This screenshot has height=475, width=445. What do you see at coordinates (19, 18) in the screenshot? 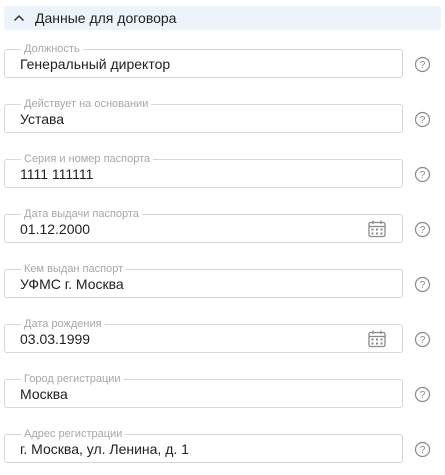
I see `chevron-up-icon` at bounding box center [19, 18].